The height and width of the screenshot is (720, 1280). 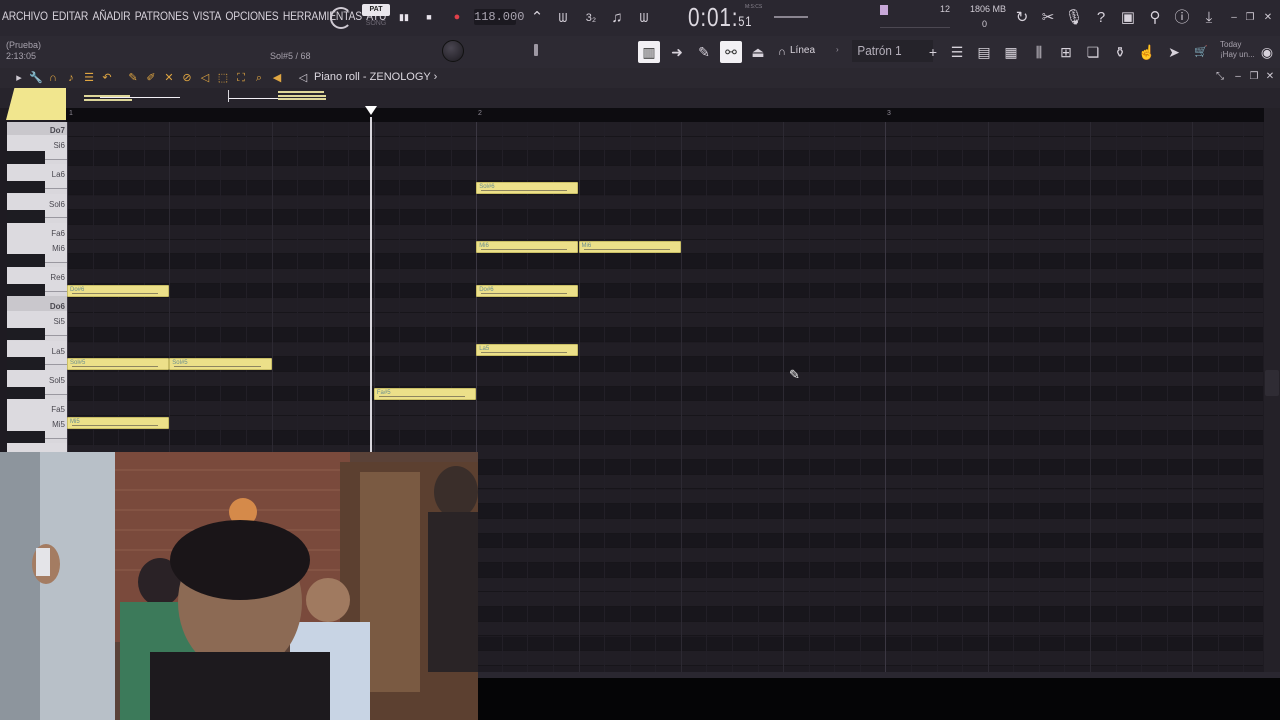 I want to click on zoom-tool-icon: ⌕, so click(x=259, y=78).